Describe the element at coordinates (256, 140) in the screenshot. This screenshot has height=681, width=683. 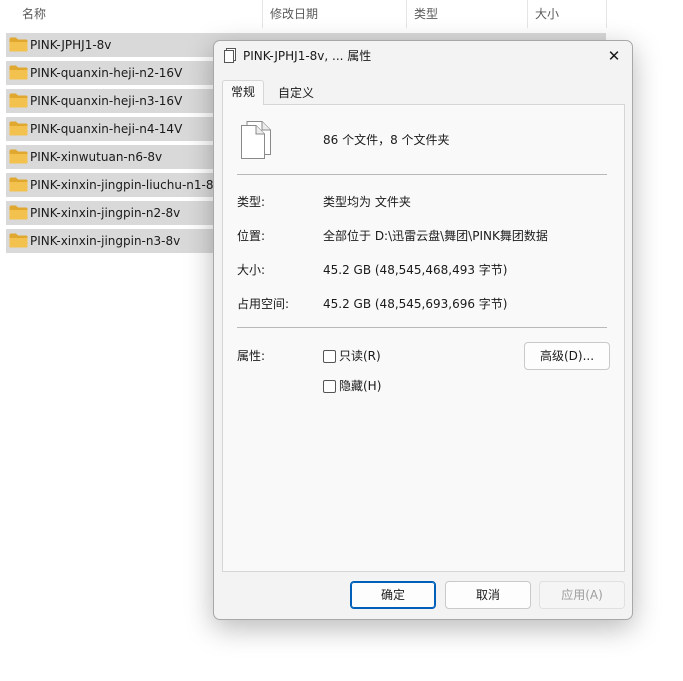
I see `multiple-files-icon` at that location.